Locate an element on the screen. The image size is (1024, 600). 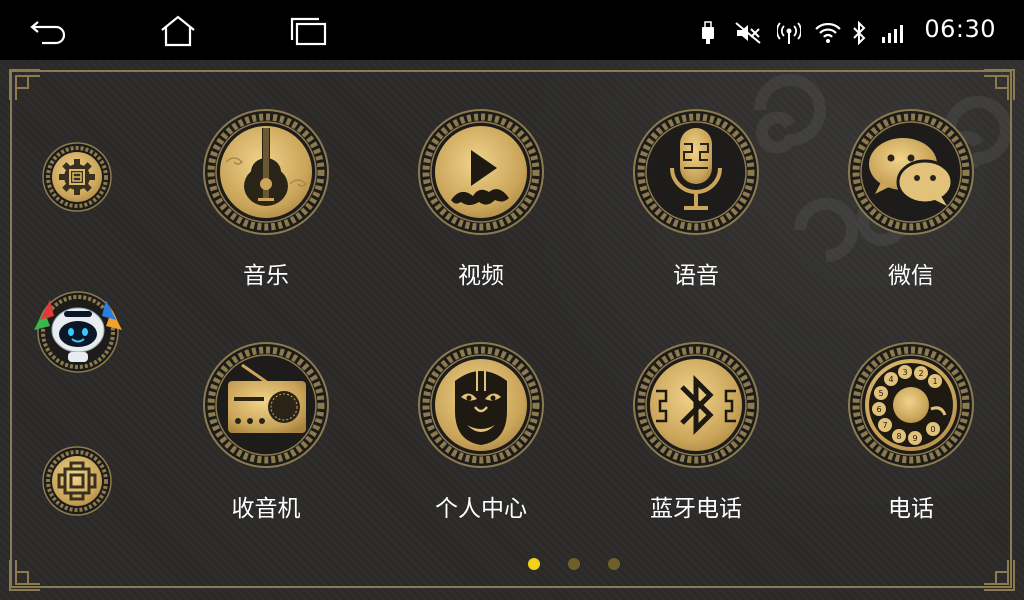
page-dot-active is located at coordinates (534, 564).